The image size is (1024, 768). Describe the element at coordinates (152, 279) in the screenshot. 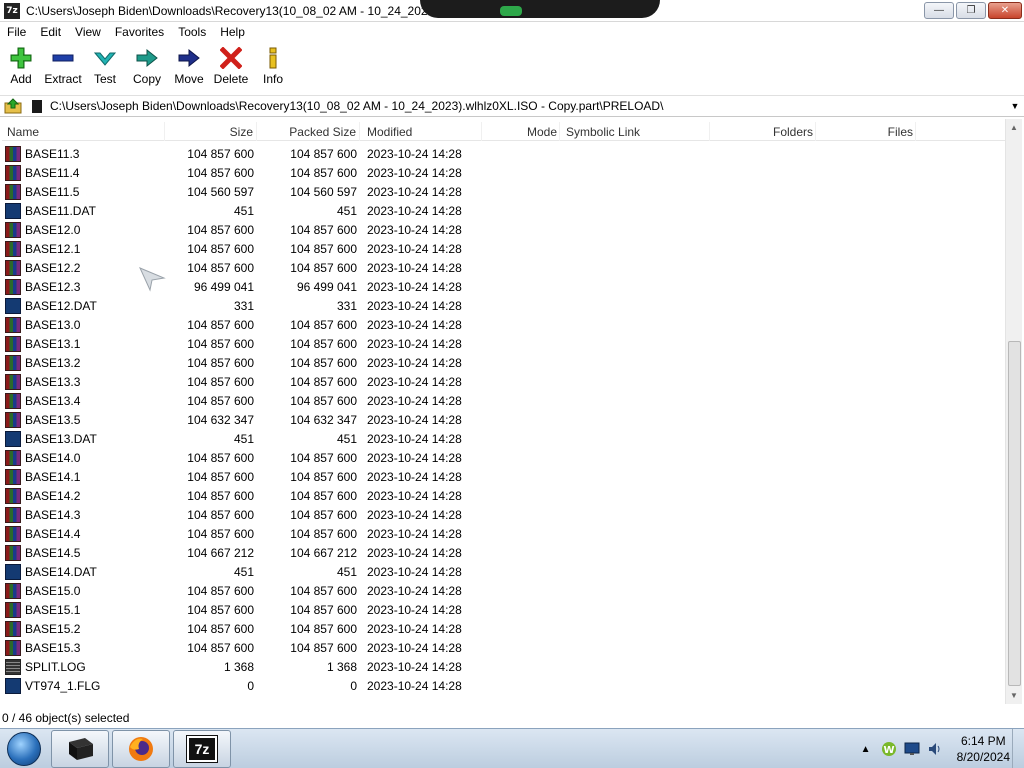

I see `mouse-cursor-icon` at that location.